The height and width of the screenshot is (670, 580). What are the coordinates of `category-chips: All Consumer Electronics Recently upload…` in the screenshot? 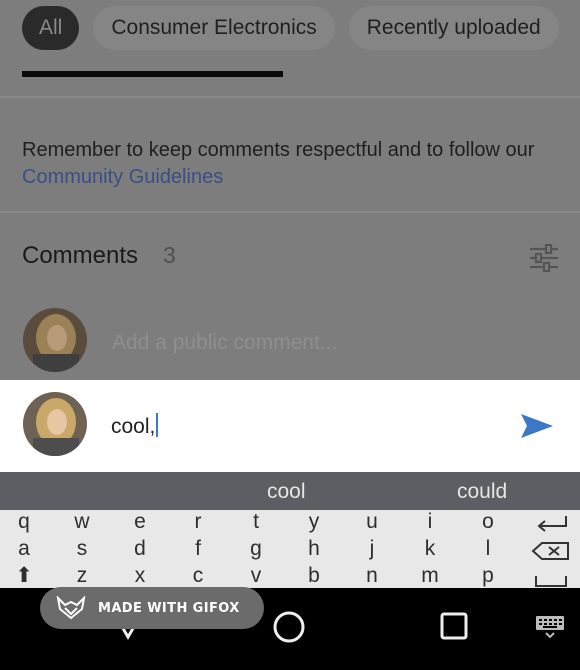 It's located at (290, 28).